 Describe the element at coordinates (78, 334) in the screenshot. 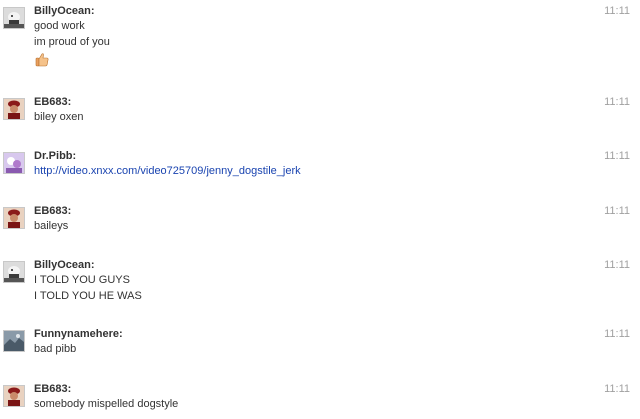

I see `message-sender: Funnynamehere:` at that location.